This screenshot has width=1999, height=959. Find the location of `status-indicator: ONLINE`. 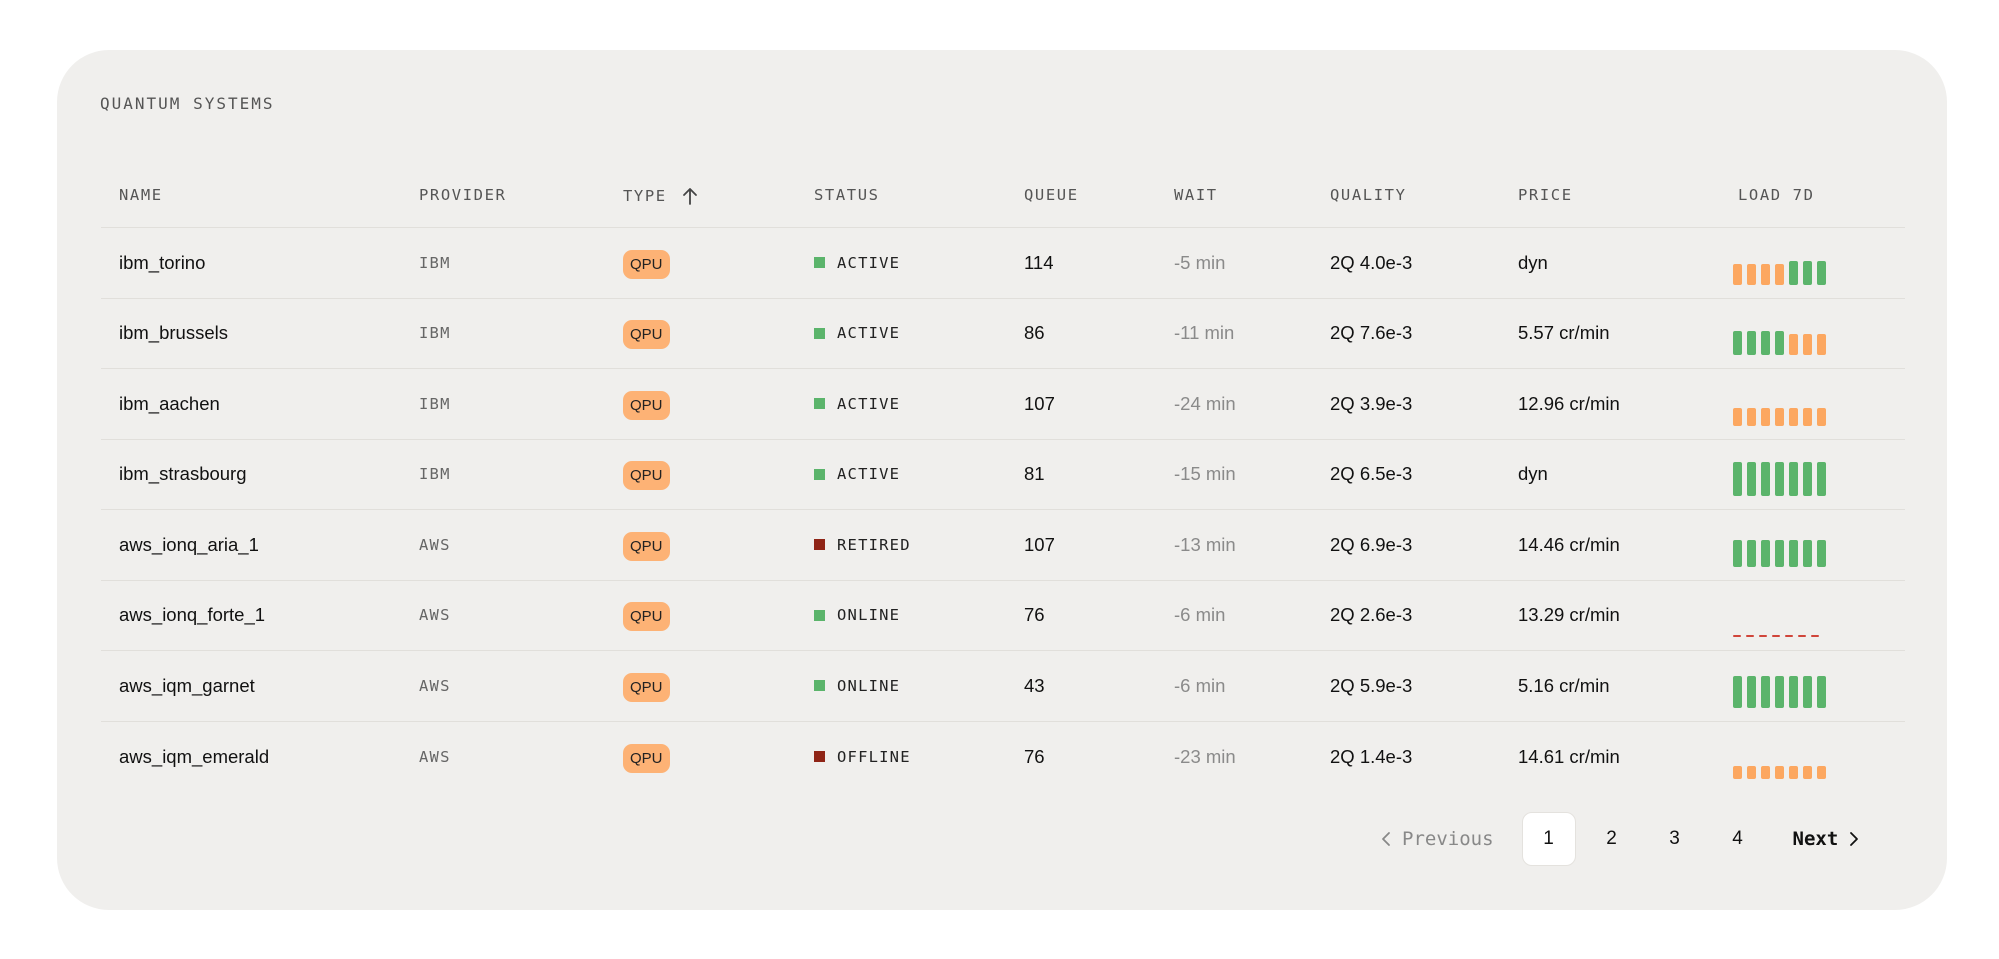

status-indicator: ONLINE is located at coordinates (857, 615).